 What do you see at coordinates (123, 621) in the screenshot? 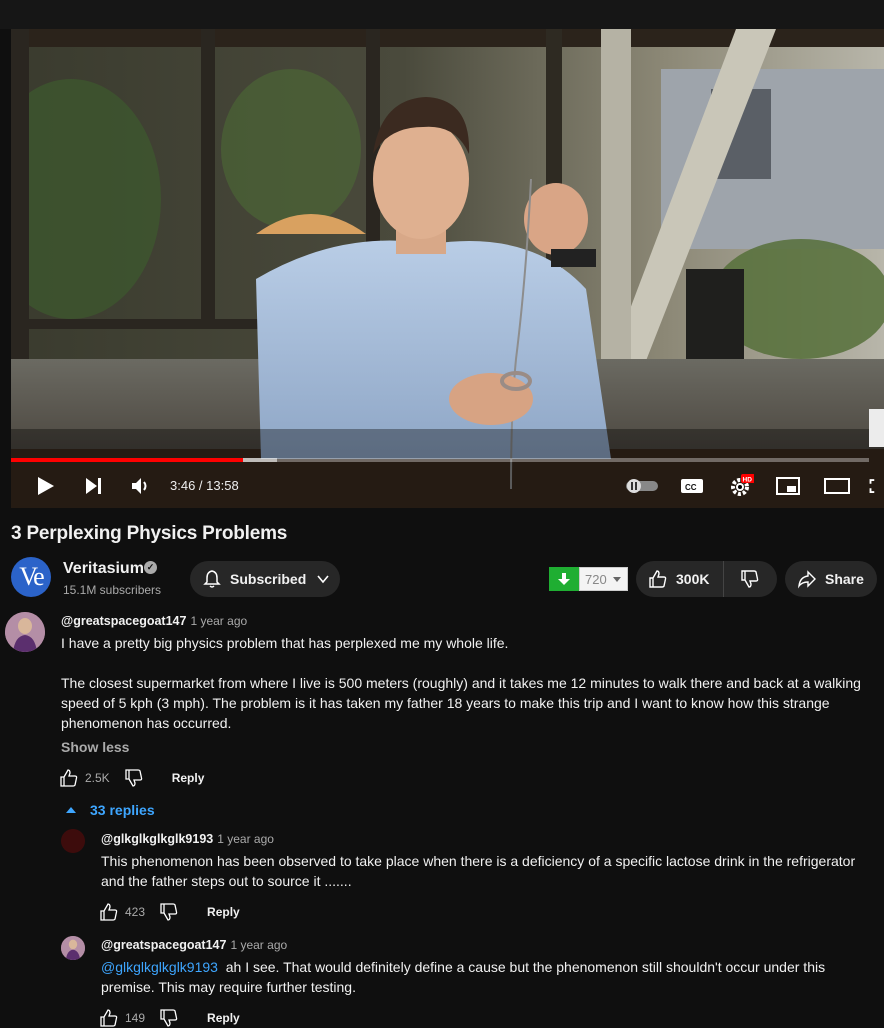
I see `comment-author-handle: @greatspacegoat147` at bounding box center [123, 621].